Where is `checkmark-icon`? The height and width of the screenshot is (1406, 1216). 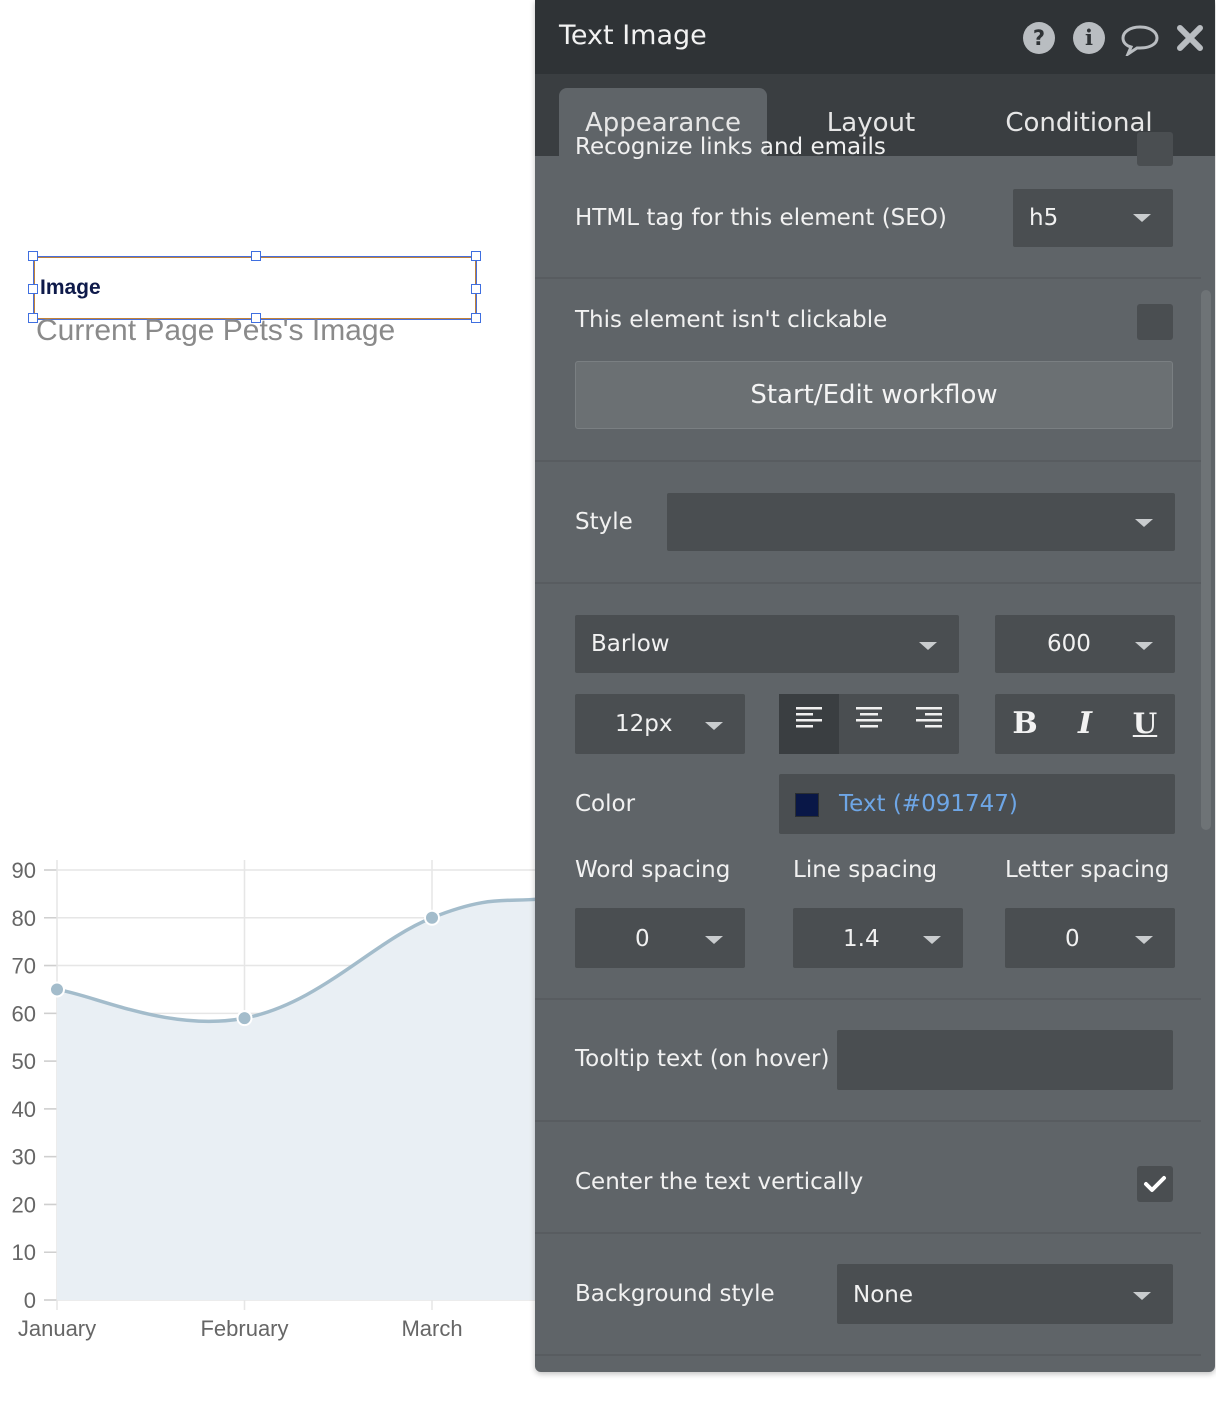 checkmark-icon is located at coordinates (1155, 1184).